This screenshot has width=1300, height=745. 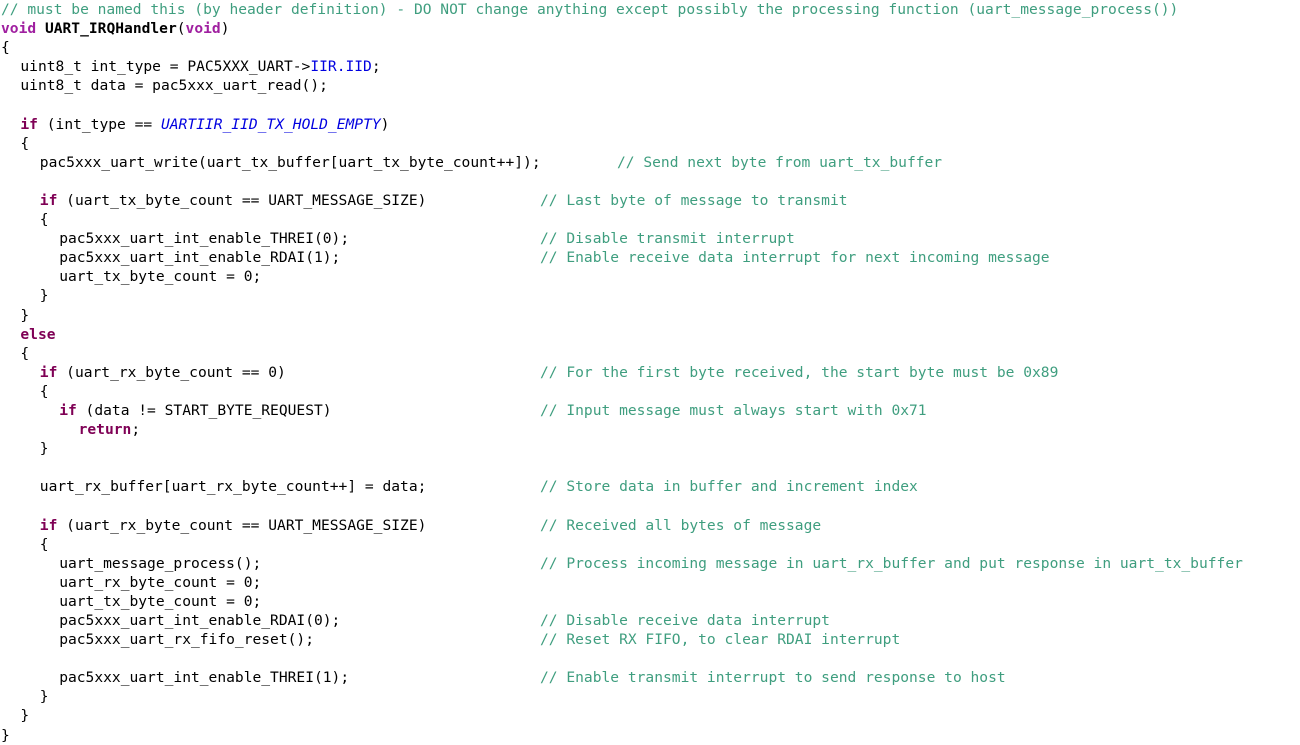 I want to click on code-line-content: void UART_IRQHandler(void), so click(x=115, y=28).